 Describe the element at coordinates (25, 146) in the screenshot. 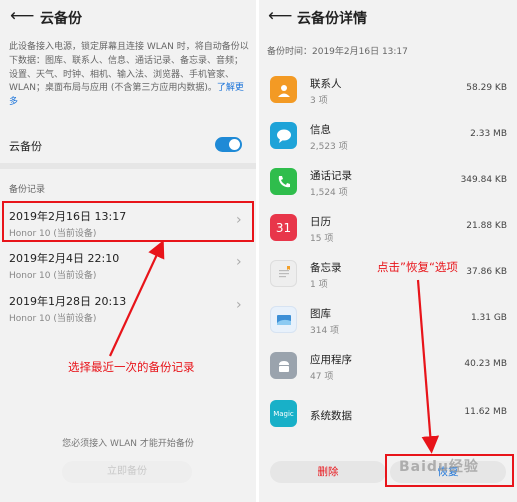

I see `toggle-label: 云备份` at that location.